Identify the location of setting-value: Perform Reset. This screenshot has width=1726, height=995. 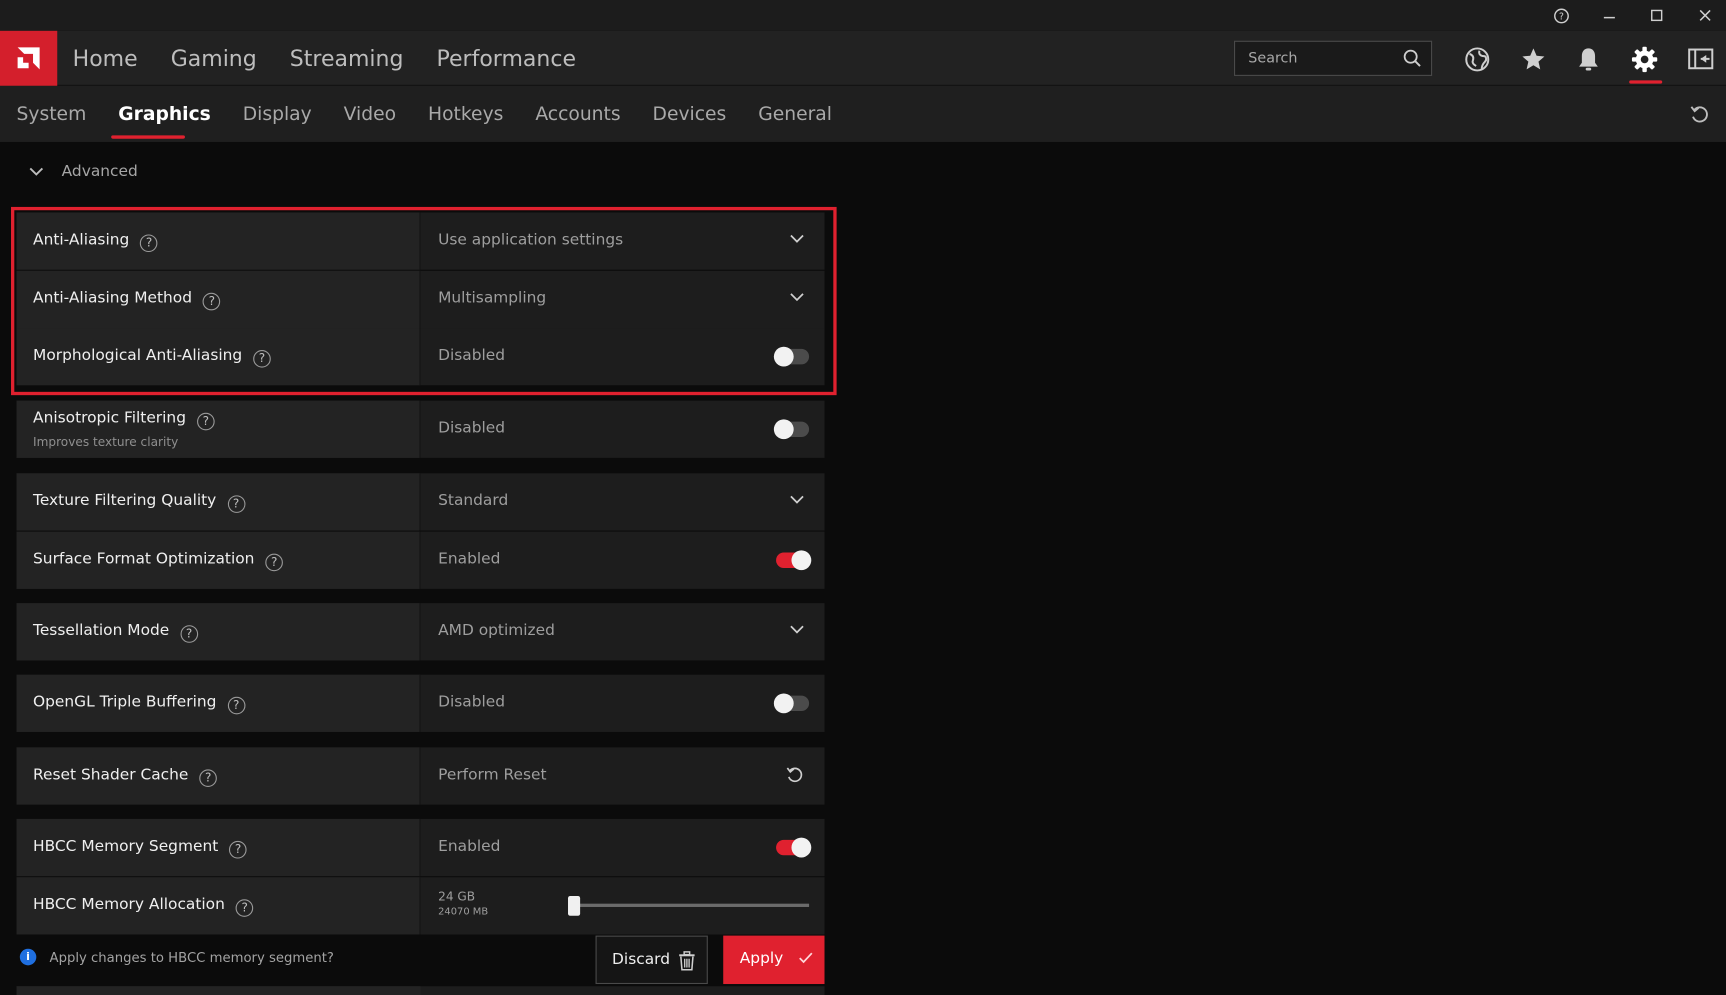
(492, 775).